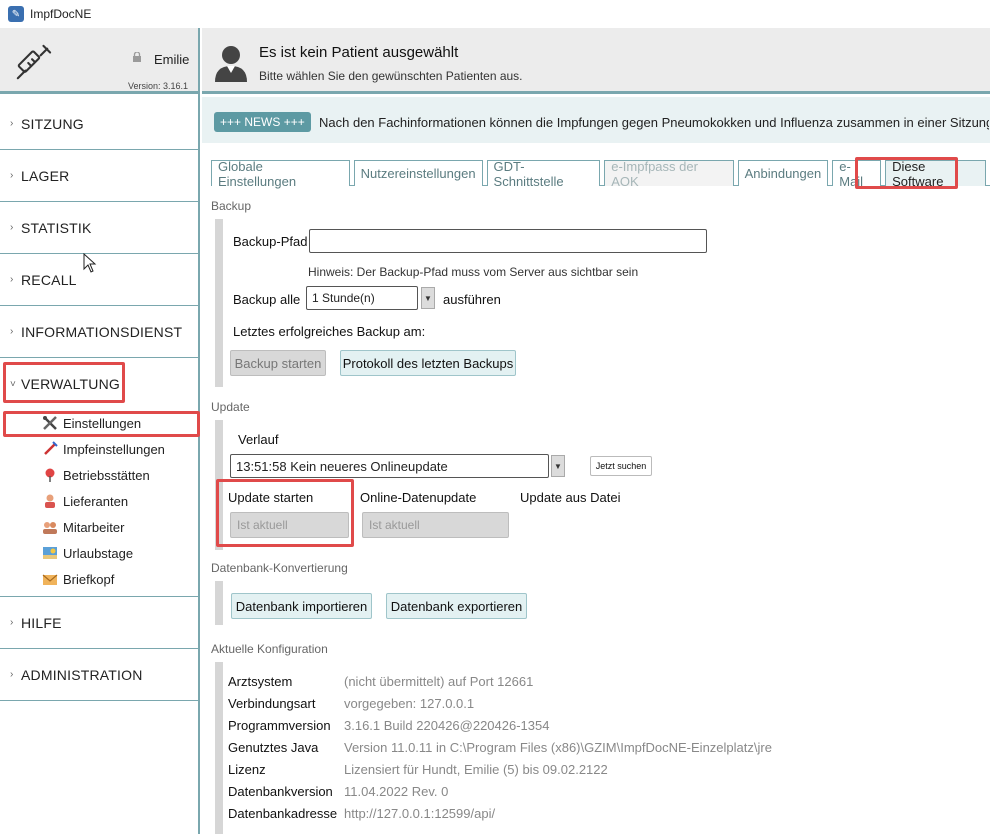 The image size is (990, 834). What do you see at coordinates (418, 497) in the screenshot?
I see `online-update-label: Online-Datenupdate` at bounding box center [418, 497].